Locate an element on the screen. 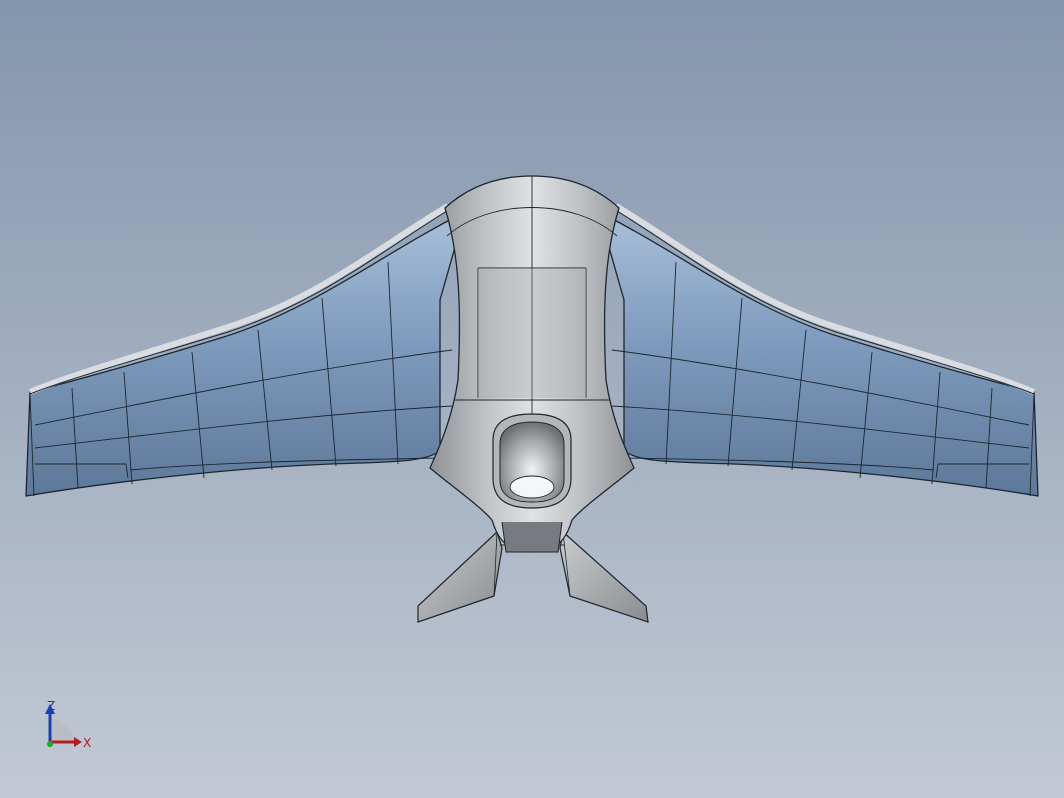 Image resolution: width=1064 pixels, height=798 pixels. cockpit-opening is located at coordinates (532, 483).